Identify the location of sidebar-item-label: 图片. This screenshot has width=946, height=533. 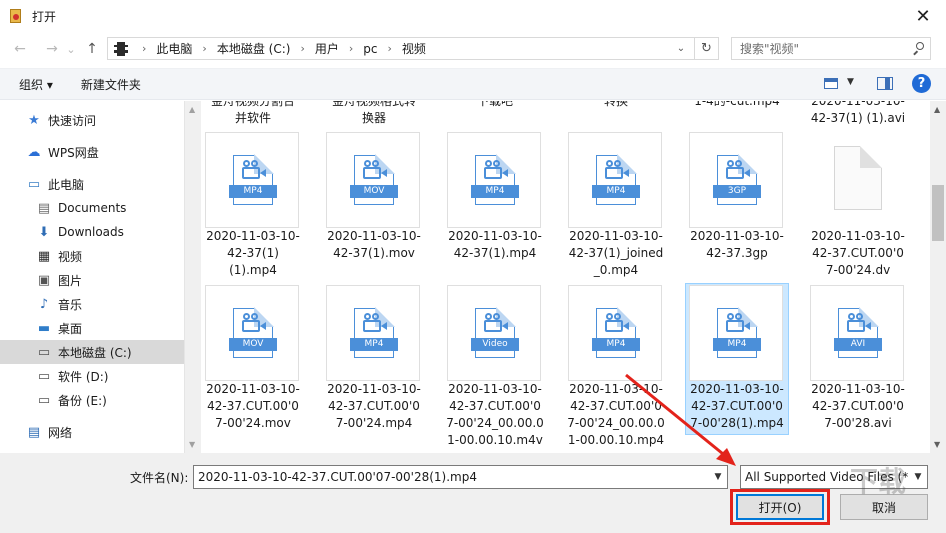
(70, 280).